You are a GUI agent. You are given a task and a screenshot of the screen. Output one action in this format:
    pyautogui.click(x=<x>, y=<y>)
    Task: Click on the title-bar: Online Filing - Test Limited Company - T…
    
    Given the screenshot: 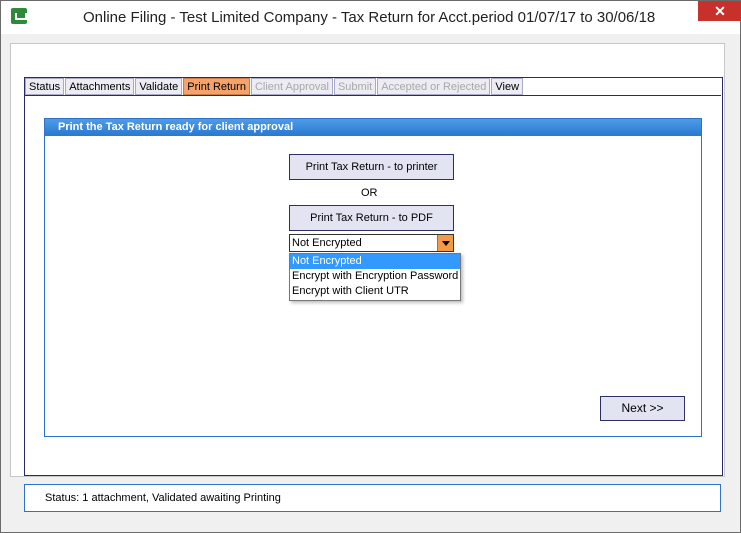 What is the action you would take?
    pyautogui.click(x=371, y=17)
    